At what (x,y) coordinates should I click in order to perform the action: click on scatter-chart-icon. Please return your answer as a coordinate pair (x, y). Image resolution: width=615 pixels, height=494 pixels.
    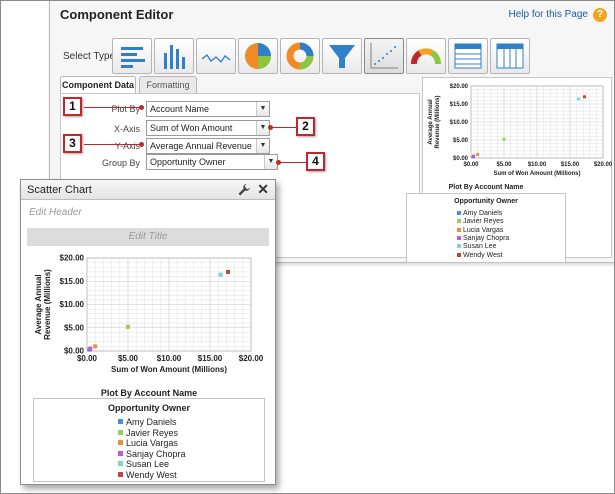
    Looking at the image, I should click on (384, 56).